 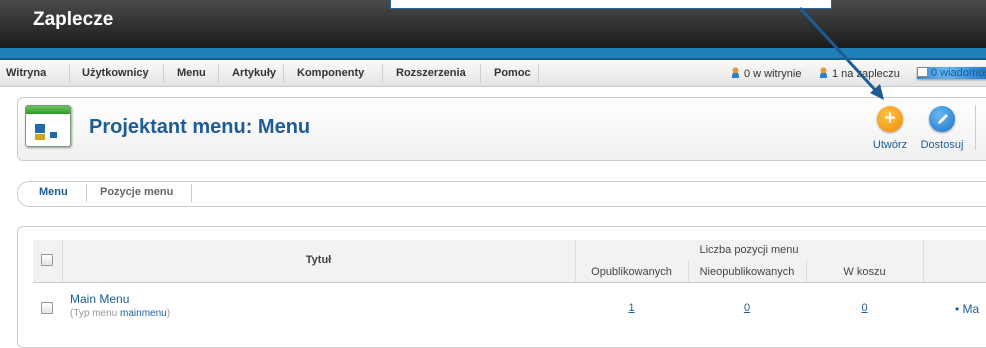 What do you see at coordinates (136, 192) in the screenshot?
I see `tab-menu-items: Pozycje menu` at bounding box center [136, 192].